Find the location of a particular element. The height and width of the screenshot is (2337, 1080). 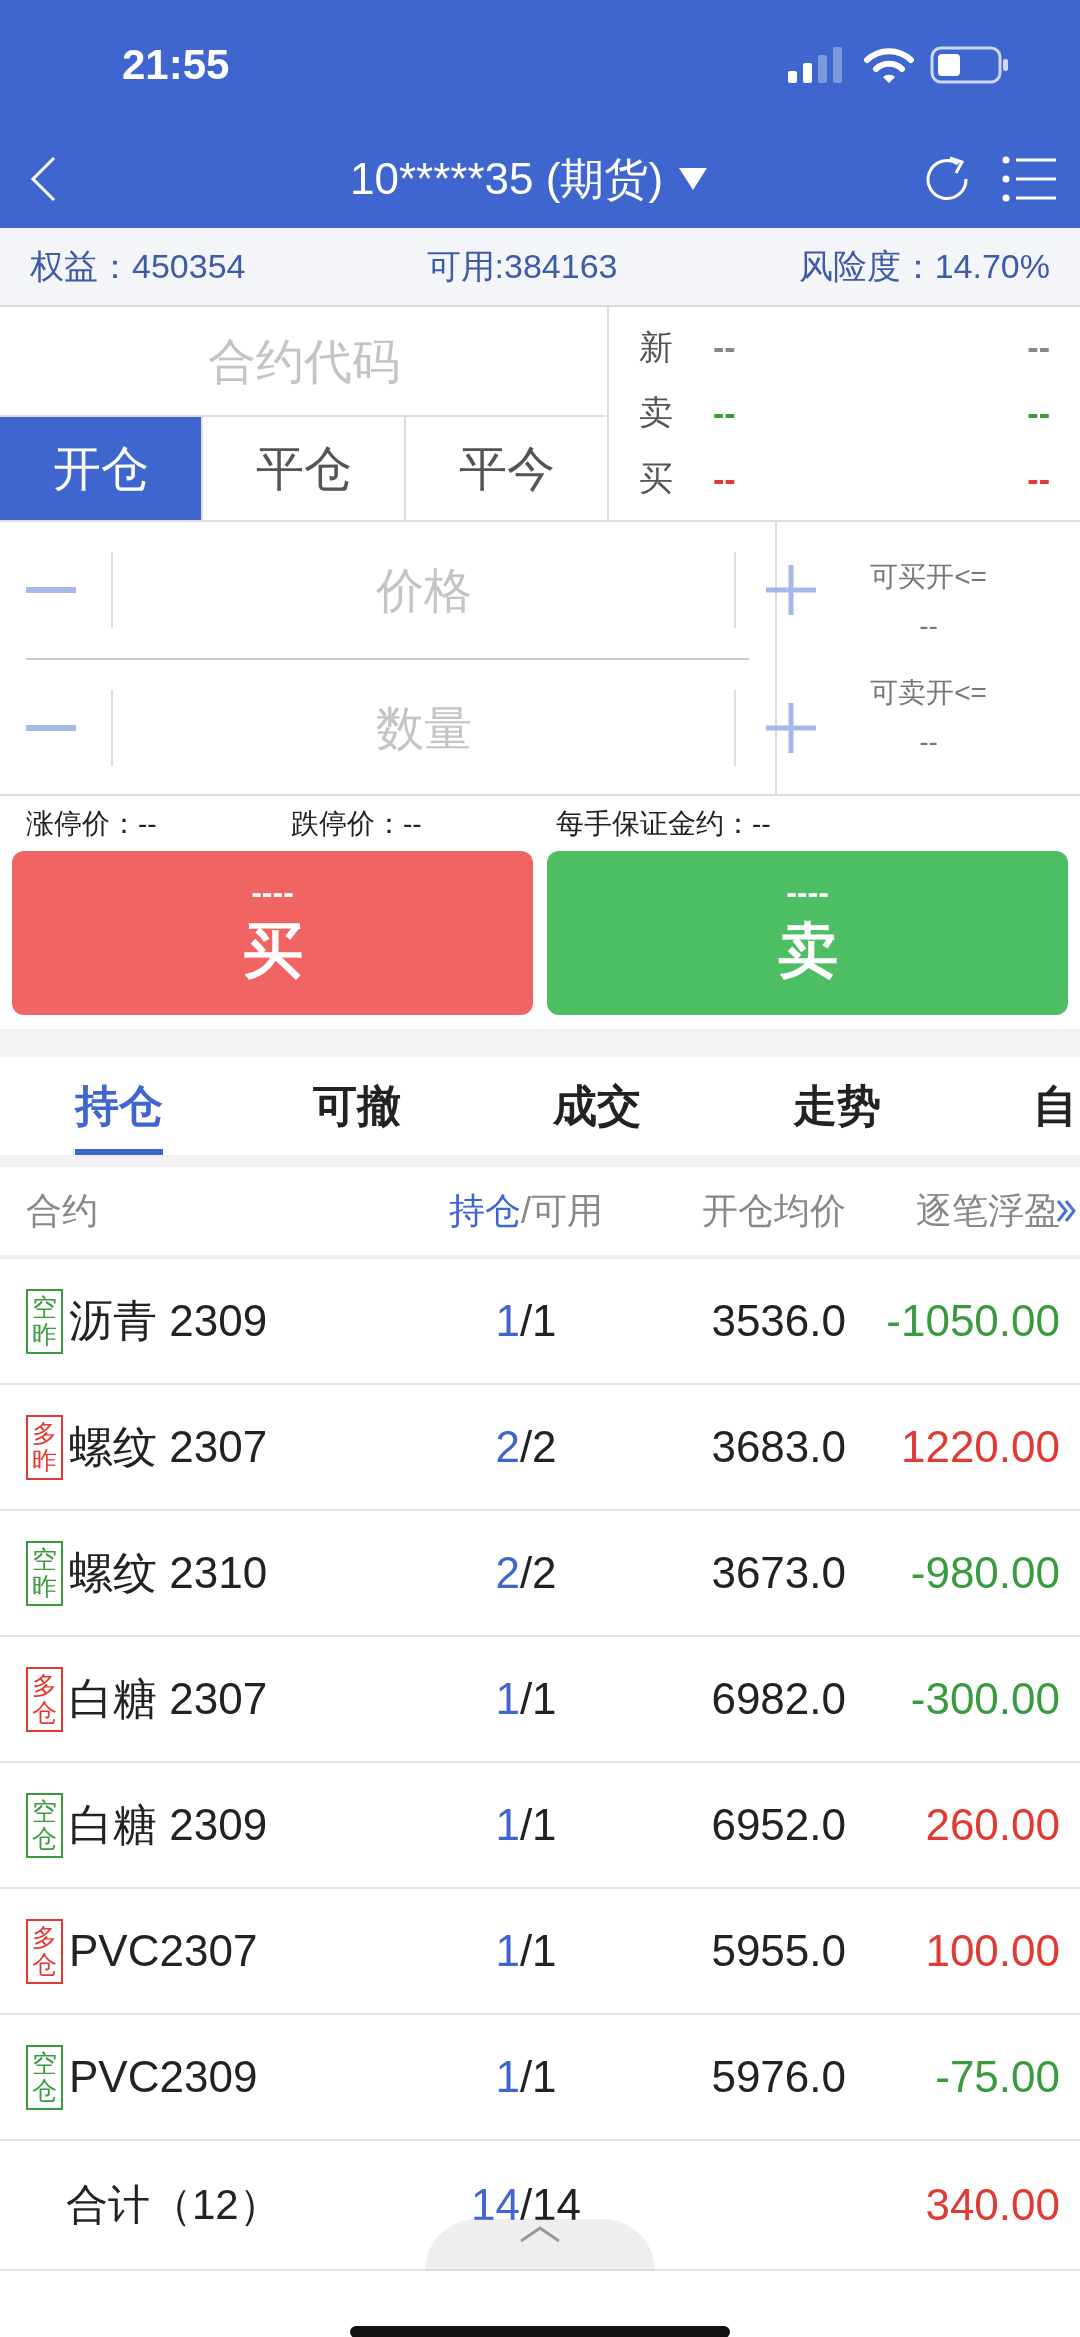

contract-name: 白糖 2307 is located at coordinates (168, 1699).